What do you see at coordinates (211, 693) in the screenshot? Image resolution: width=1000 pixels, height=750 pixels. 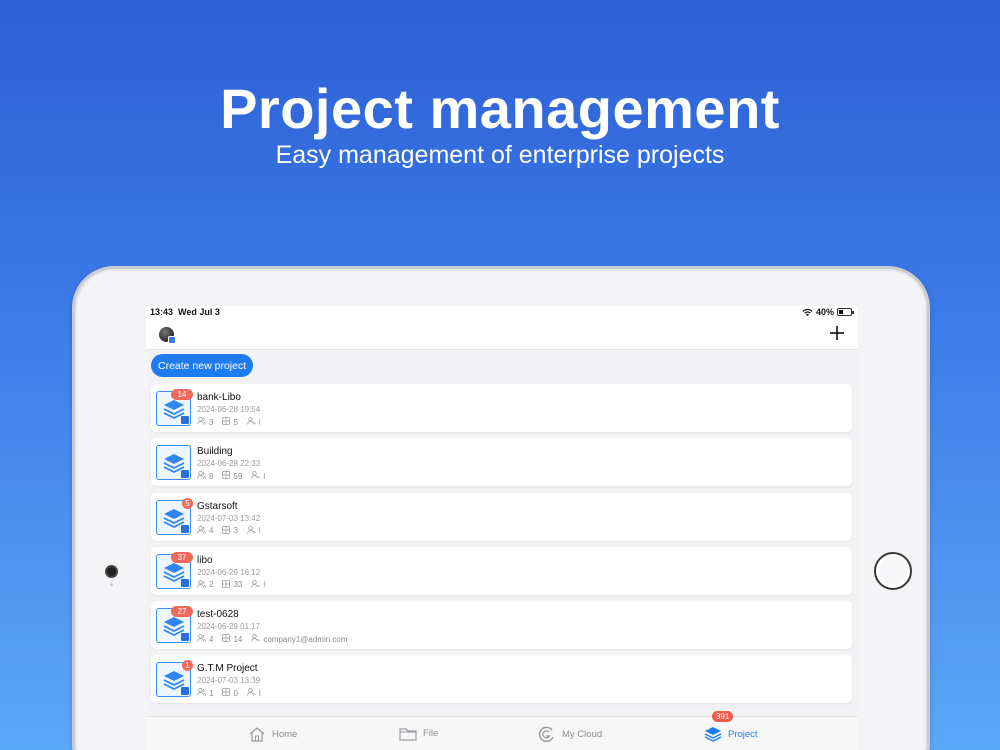 I see `members-value: 1` at bounding box center [211, 693].